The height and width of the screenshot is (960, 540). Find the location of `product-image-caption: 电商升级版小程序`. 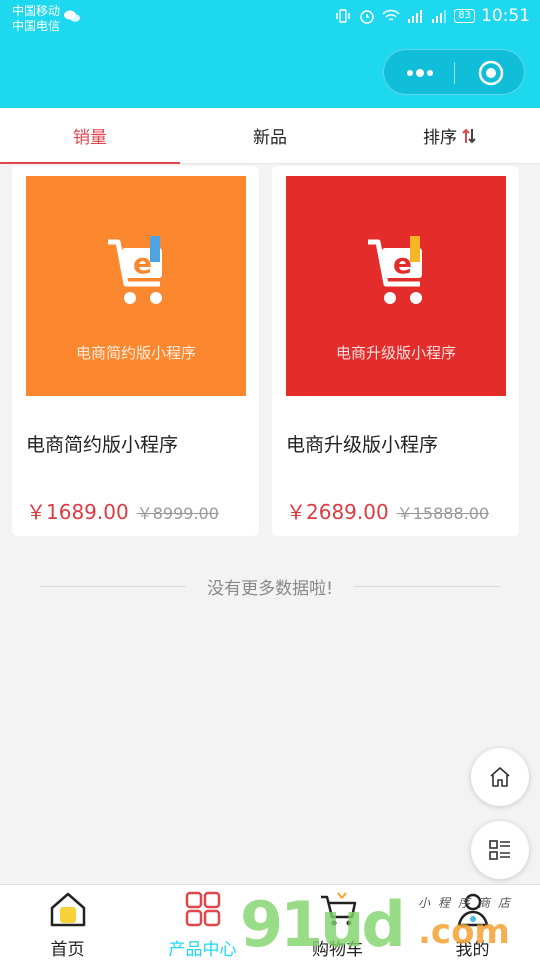

product-image-caption: 电商升级版小程序 is located at coordinates (395, 353).